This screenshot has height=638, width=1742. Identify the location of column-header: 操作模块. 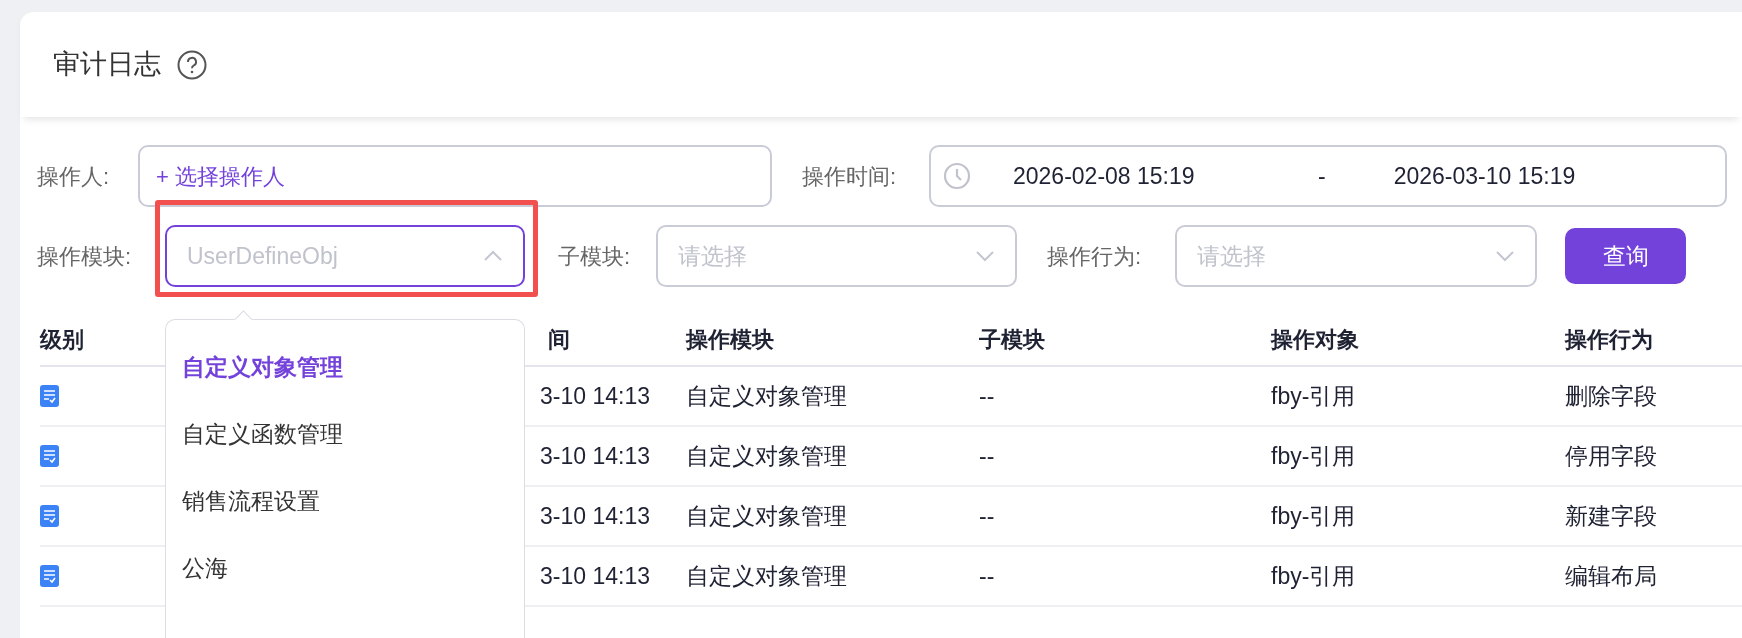
(730, 339).